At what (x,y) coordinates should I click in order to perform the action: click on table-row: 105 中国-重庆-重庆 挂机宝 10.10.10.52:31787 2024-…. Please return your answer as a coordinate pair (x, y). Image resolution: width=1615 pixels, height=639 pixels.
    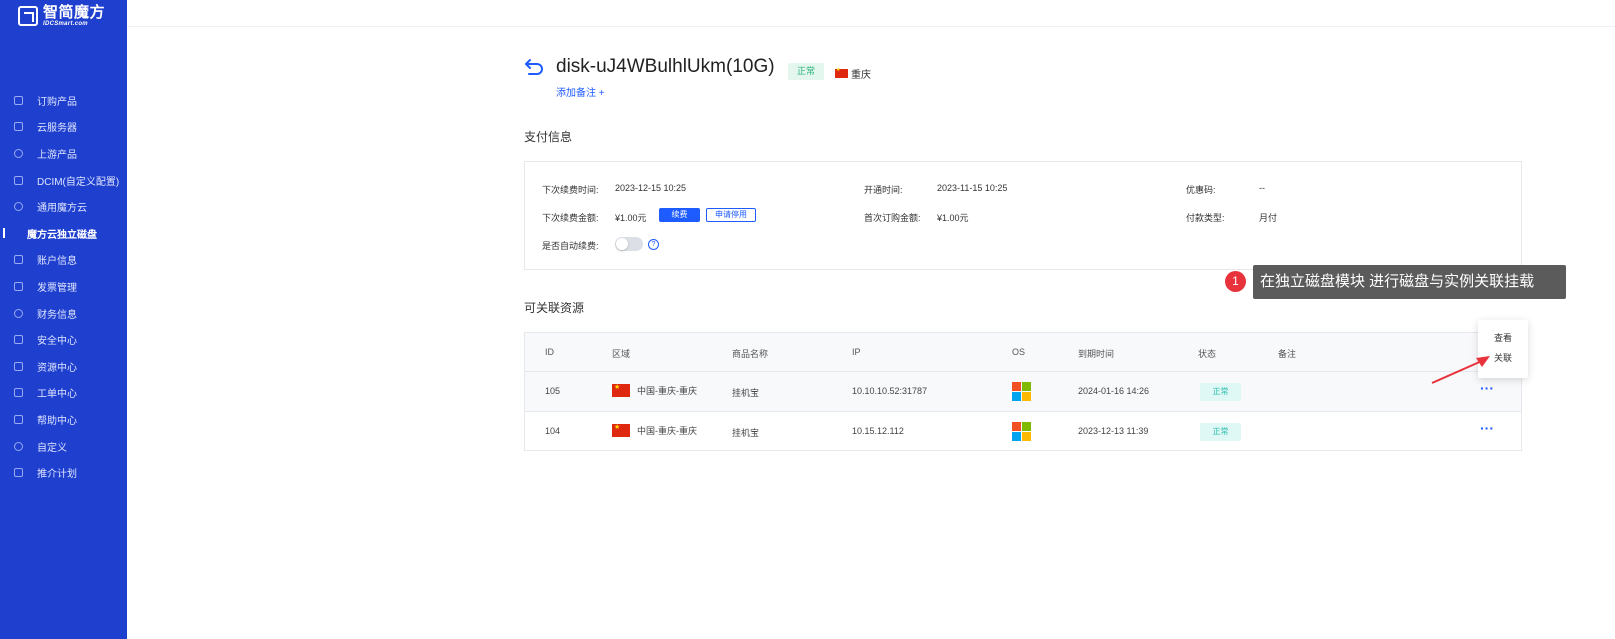
    Looking at the image, I should click on (1023, 392).